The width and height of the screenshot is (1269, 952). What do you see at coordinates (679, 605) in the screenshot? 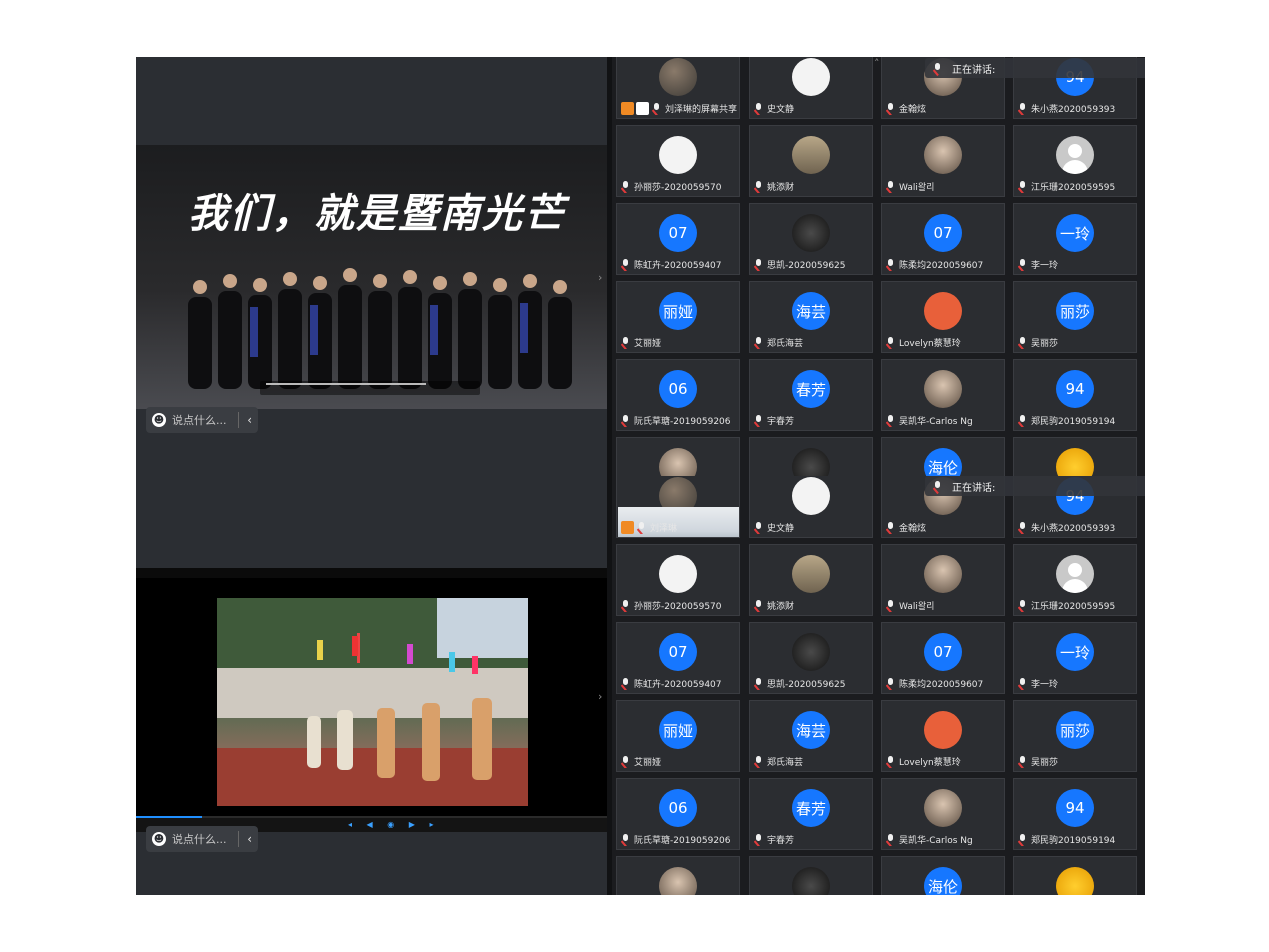
I see `participant-name: 孙丽莎-2020059570` at bounding box center [679, 605].